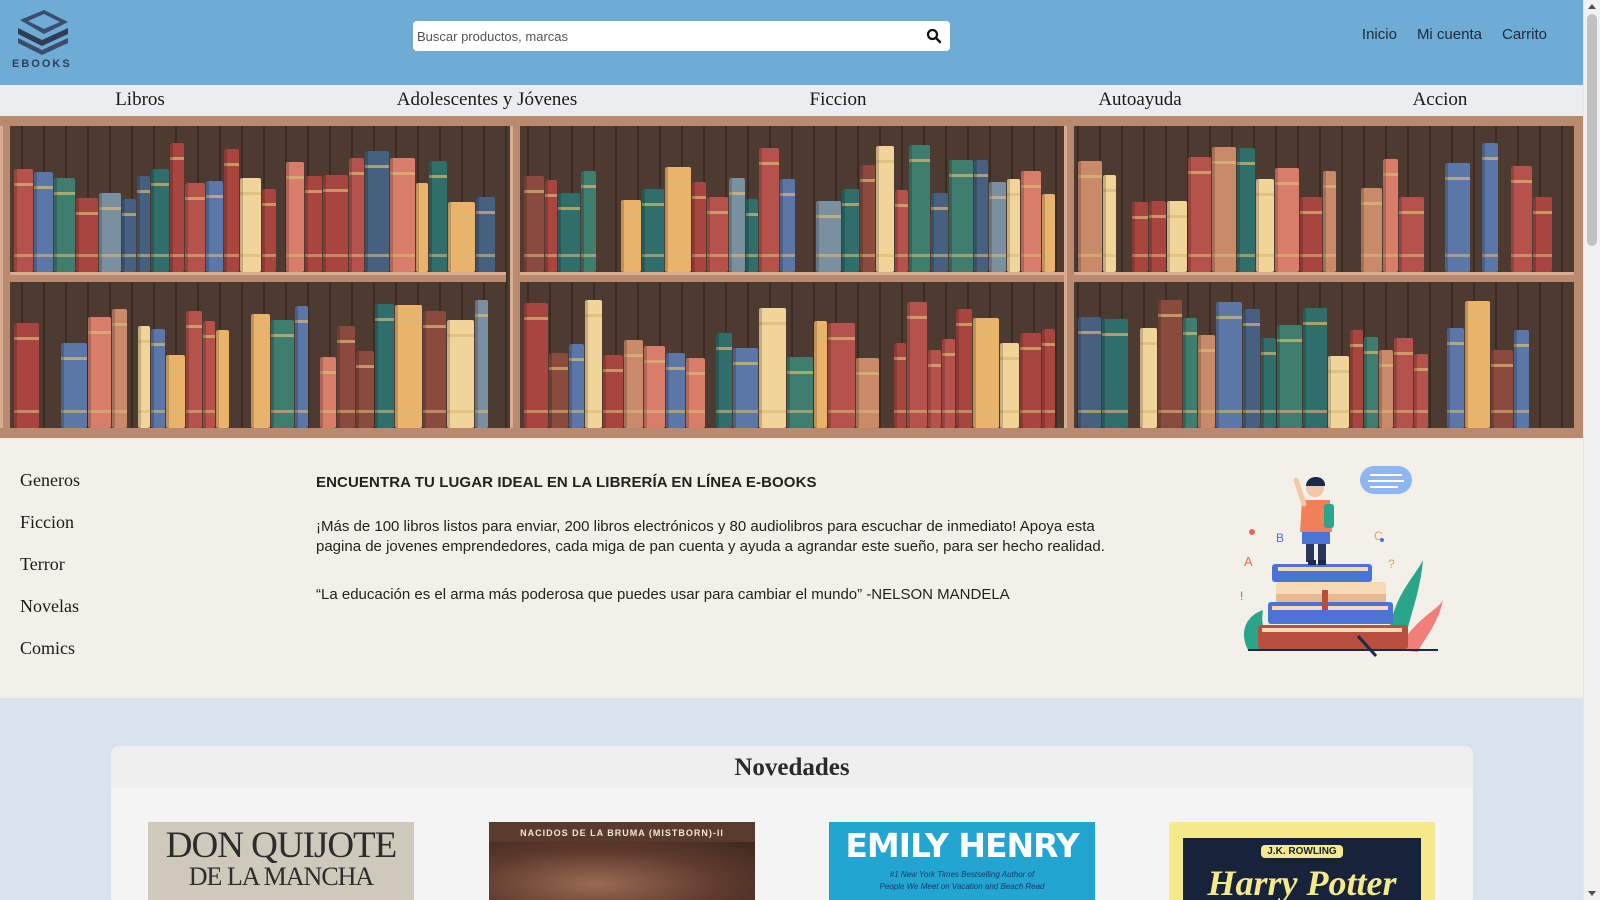 This screenshot has height=900, width=1600. What do you see at coordinates (1139, 100) in the screenshot?
I see `category-autoayuda: Autoayuda` at bounding box center [1139, 100].